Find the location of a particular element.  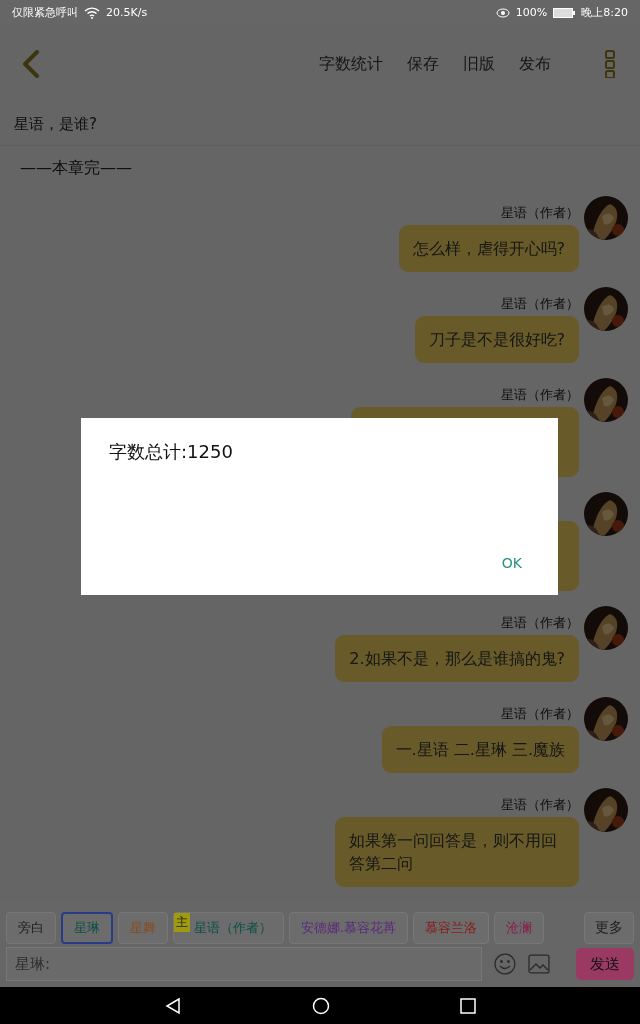

message-bubble: 怎么样，虐得开心吗? is located at coordinates (488, 248).